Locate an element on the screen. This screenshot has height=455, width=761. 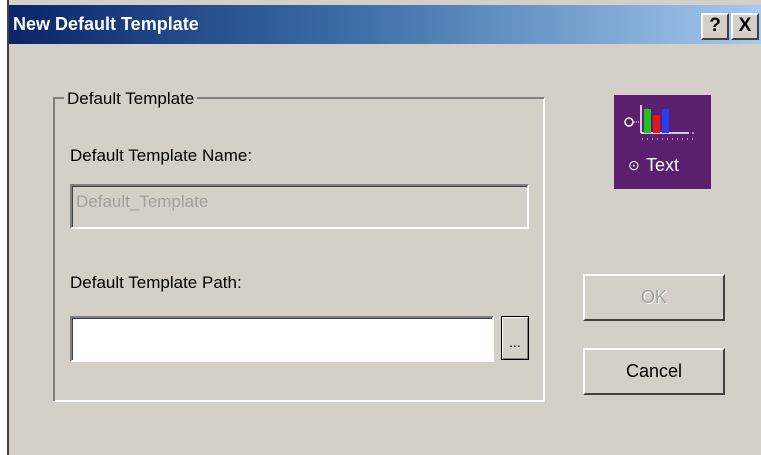
template-path-label: Default Template Path: is located at coordinates (156, 282).